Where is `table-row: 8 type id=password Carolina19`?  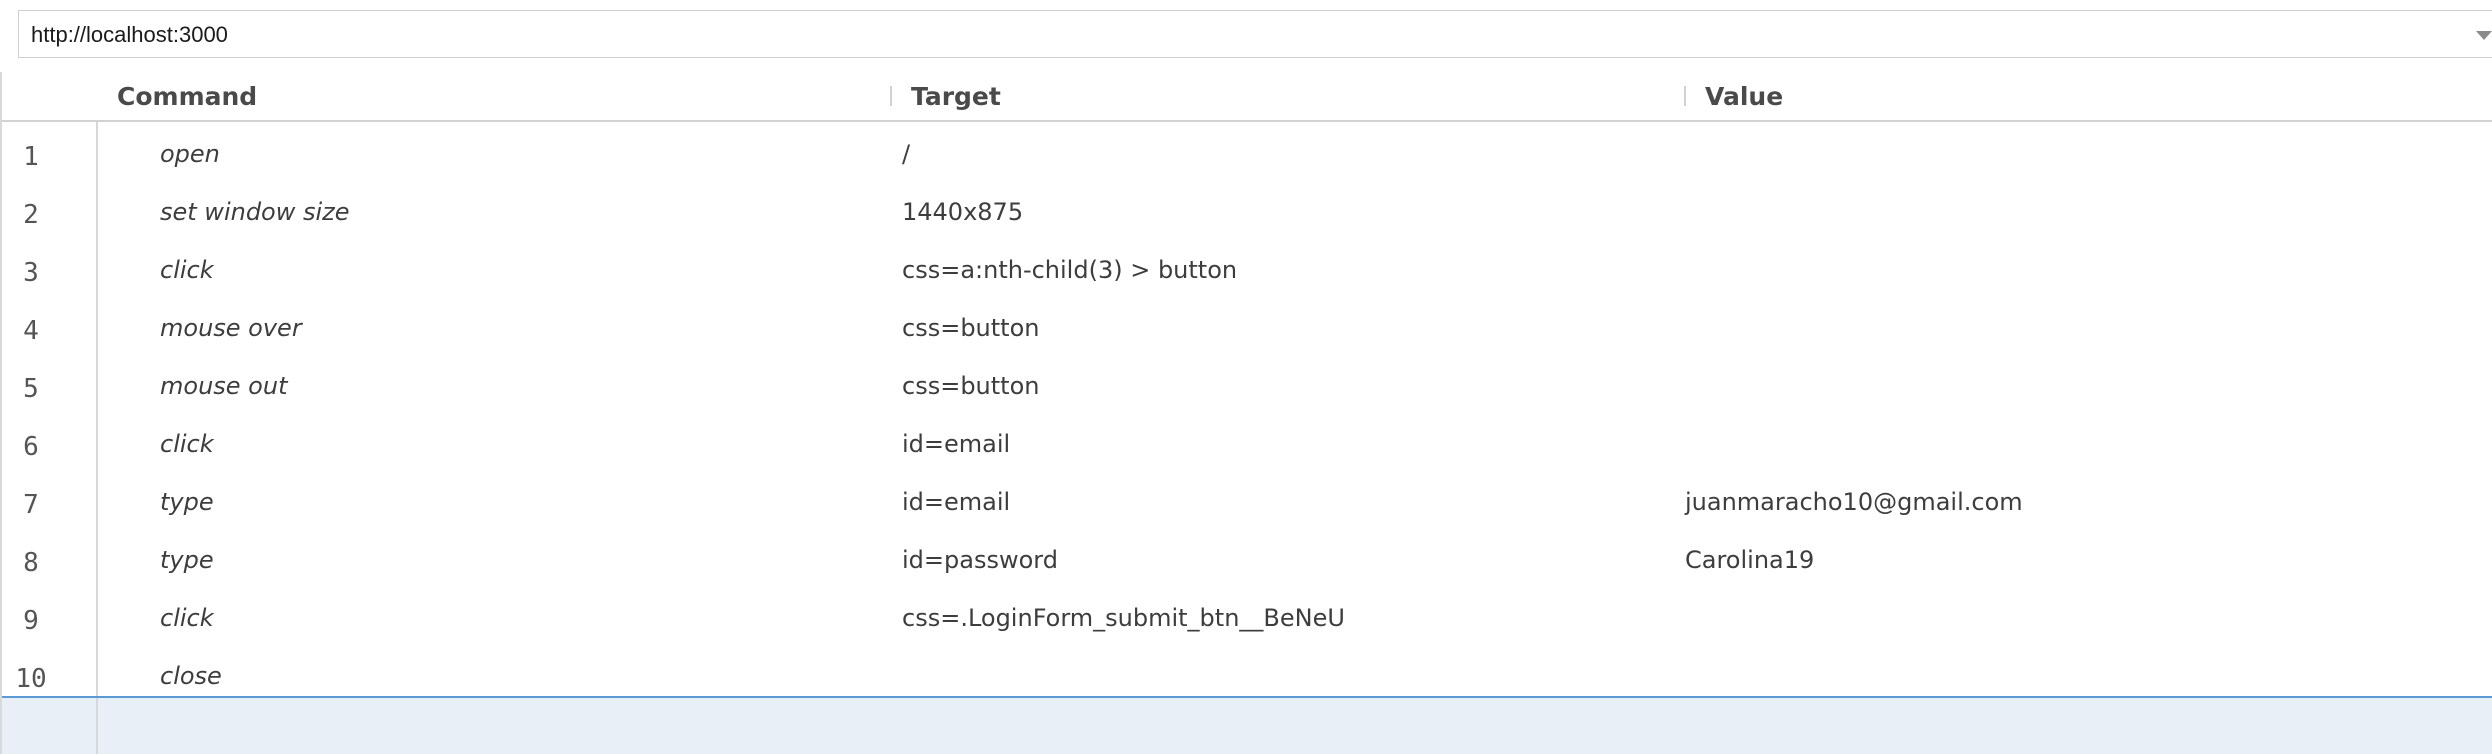 table-row: 8 type id=password Carolina19 is located at coordinates (1247, 563).